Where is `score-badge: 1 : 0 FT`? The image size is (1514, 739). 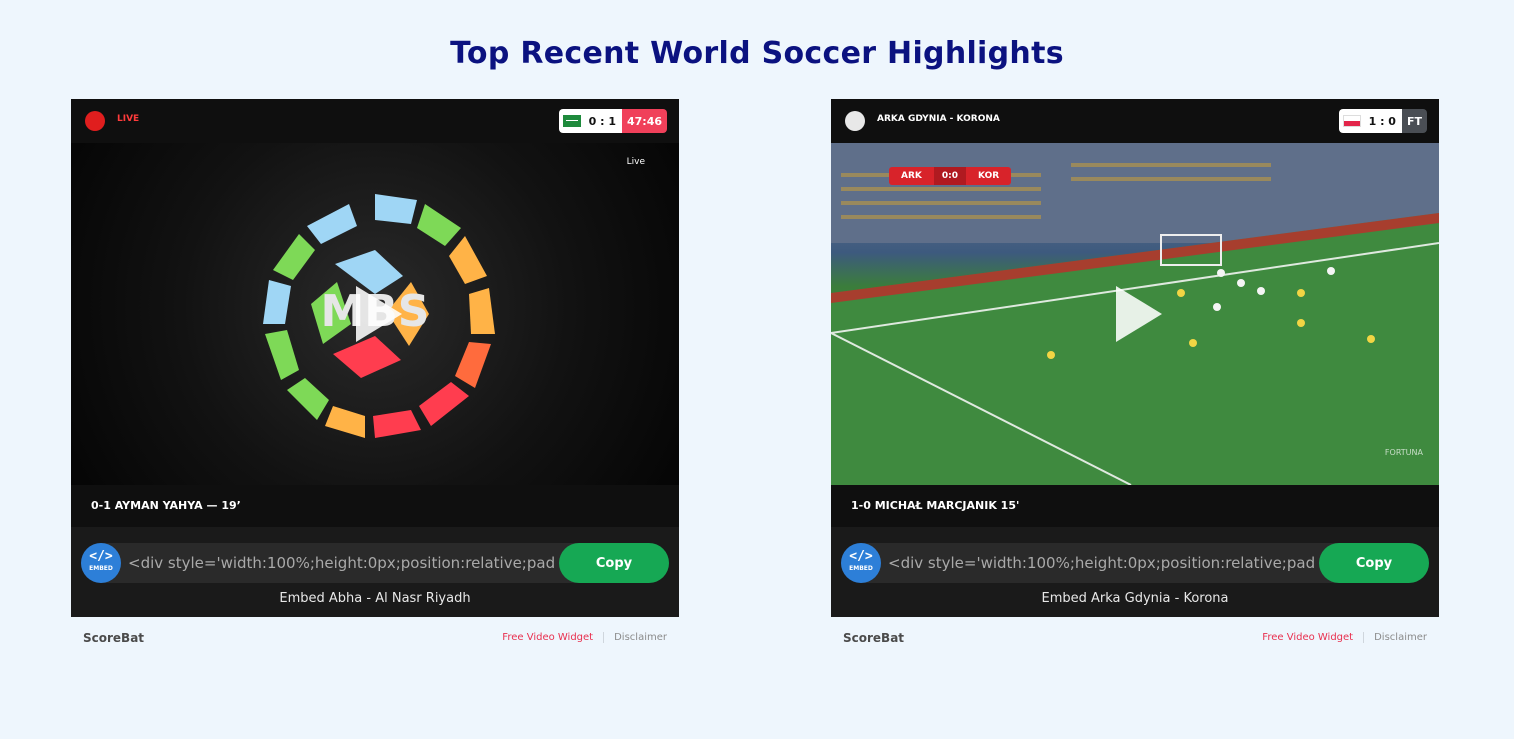 score-badge: 1 : 0 FT is located at coordinates (1382, 121).